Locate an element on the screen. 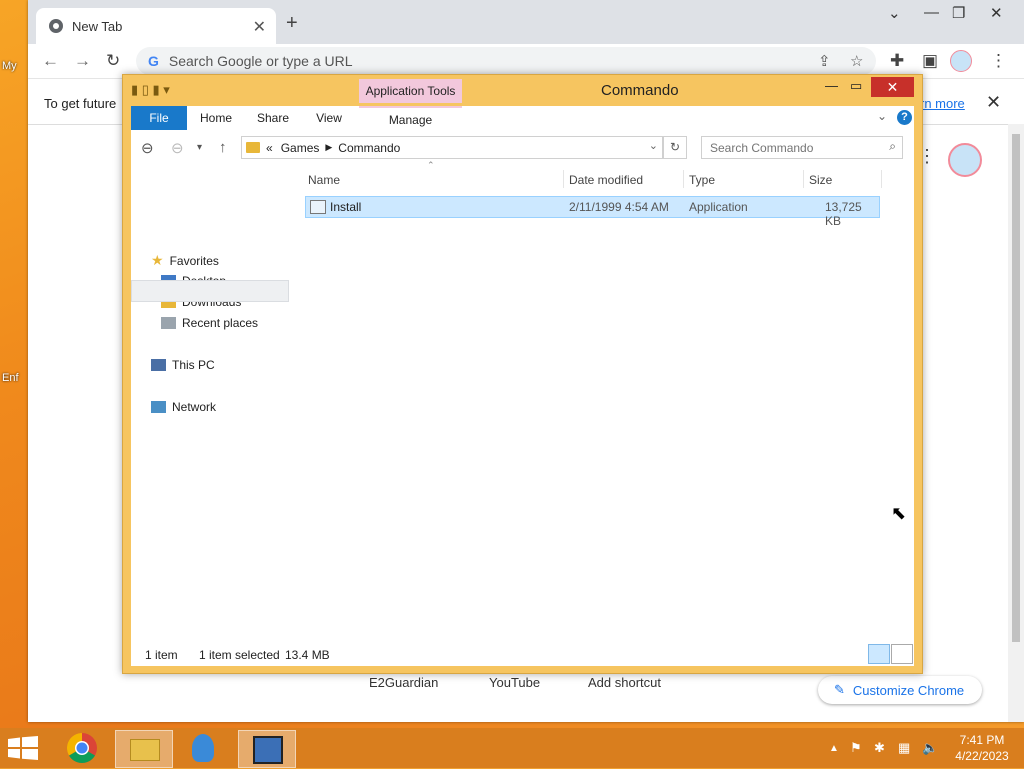 This screenshot has height=769, width=1024. up-icon: ↑ is located at coordinates (223, 147).